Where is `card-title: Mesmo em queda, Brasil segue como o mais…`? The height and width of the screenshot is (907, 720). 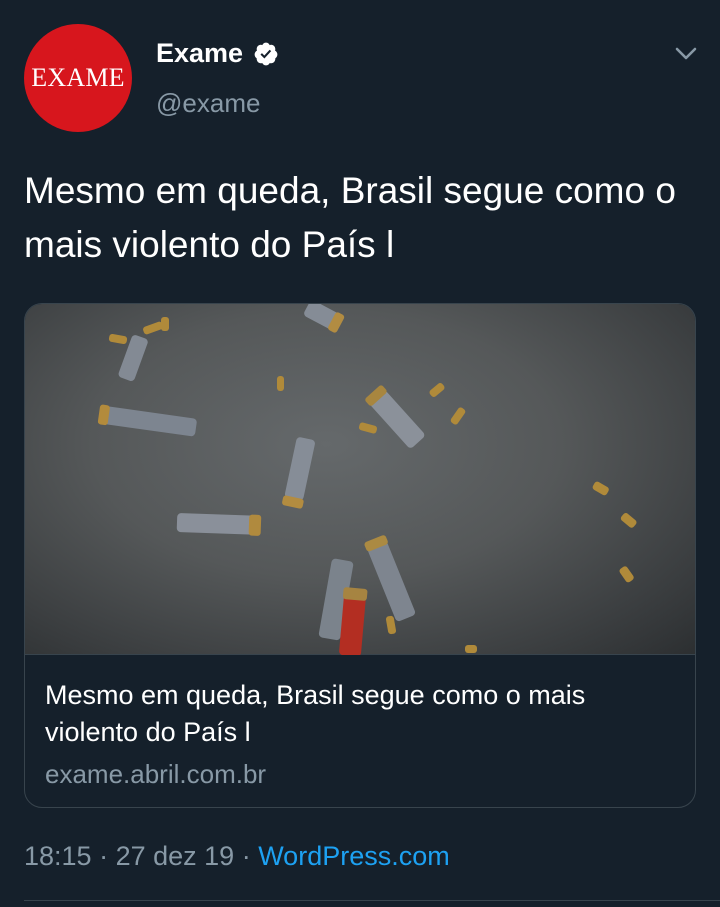 card-title: Mesmo em queda, Brasil segue como o mais… is located at coordinates (360, 714).